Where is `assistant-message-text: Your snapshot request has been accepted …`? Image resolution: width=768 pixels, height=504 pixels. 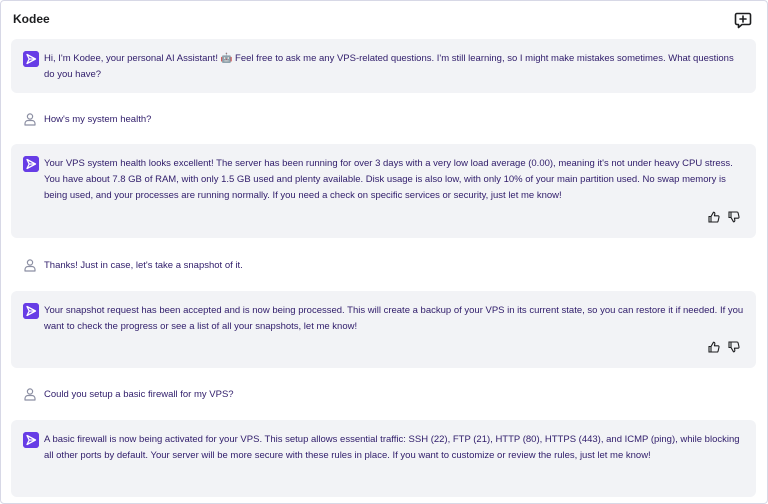 assistant-message-text: Your snapshot request has been accepted … is located at coordinates (394, 318).